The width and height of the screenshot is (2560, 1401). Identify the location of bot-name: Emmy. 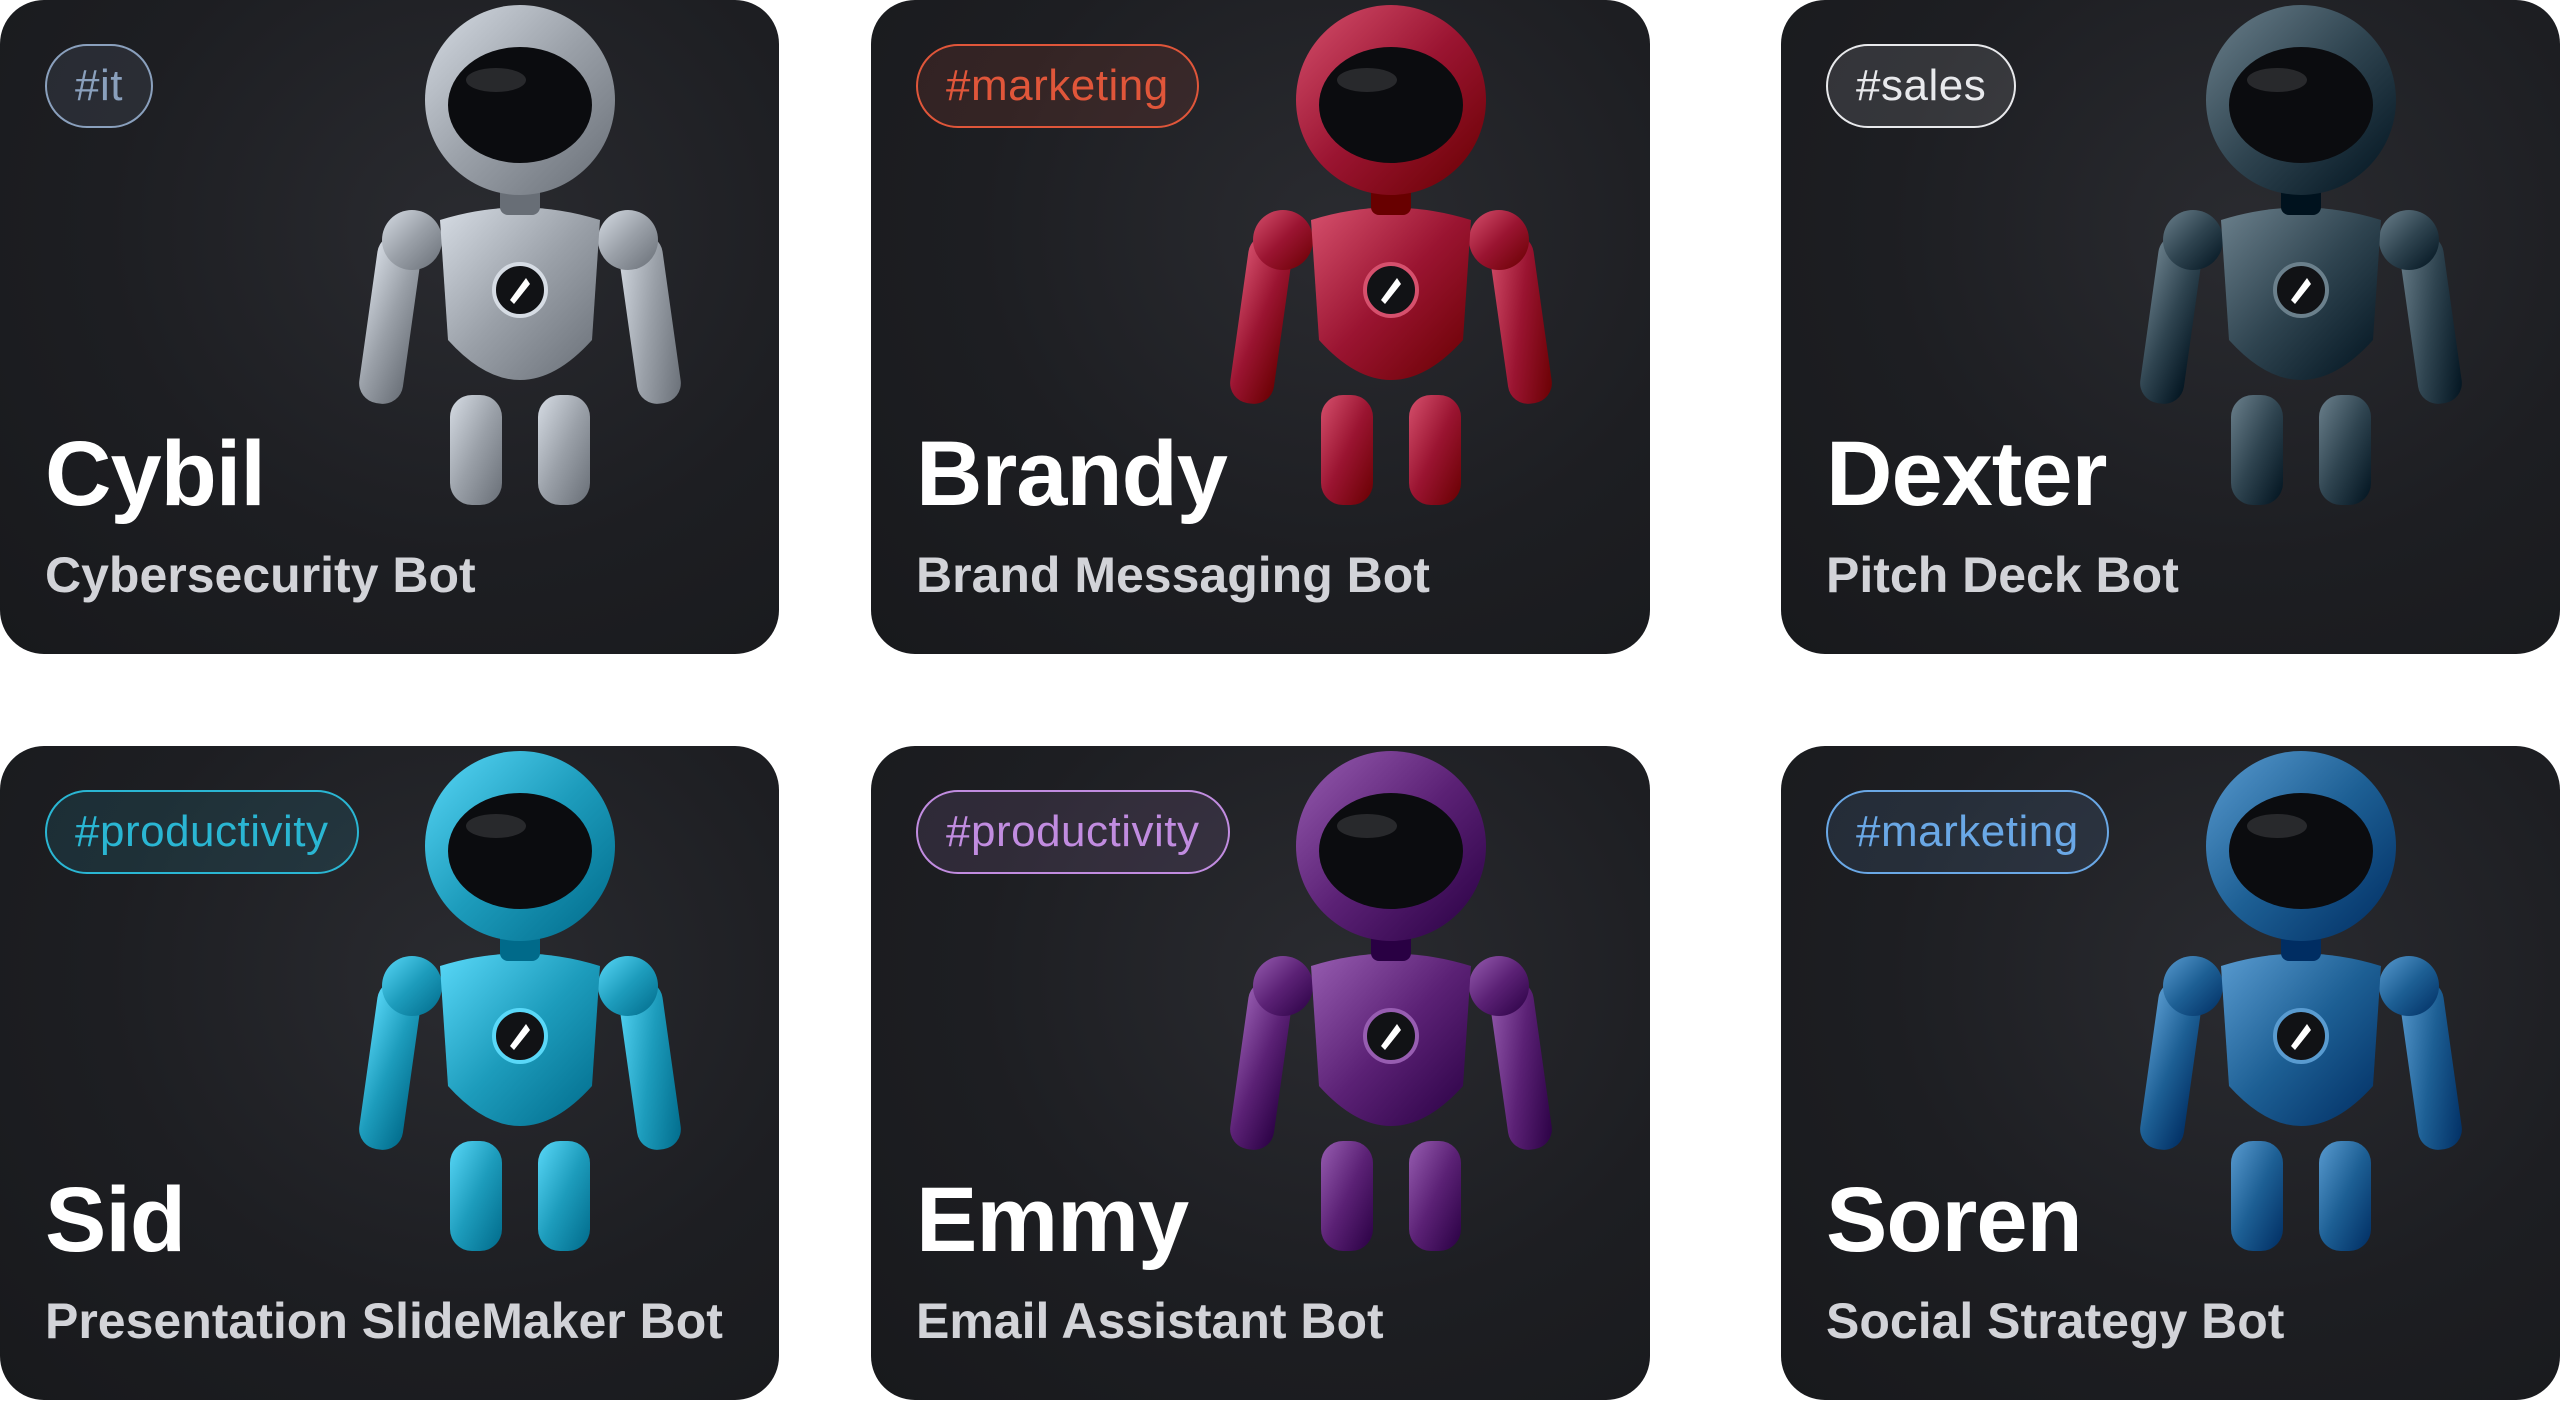
(1052, 1220).